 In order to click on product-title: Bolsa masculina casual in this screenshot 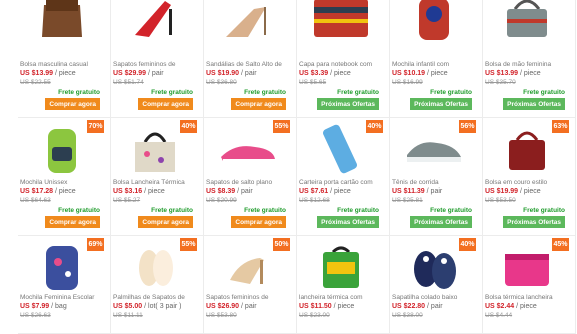, I will do `click(64, 64)`.